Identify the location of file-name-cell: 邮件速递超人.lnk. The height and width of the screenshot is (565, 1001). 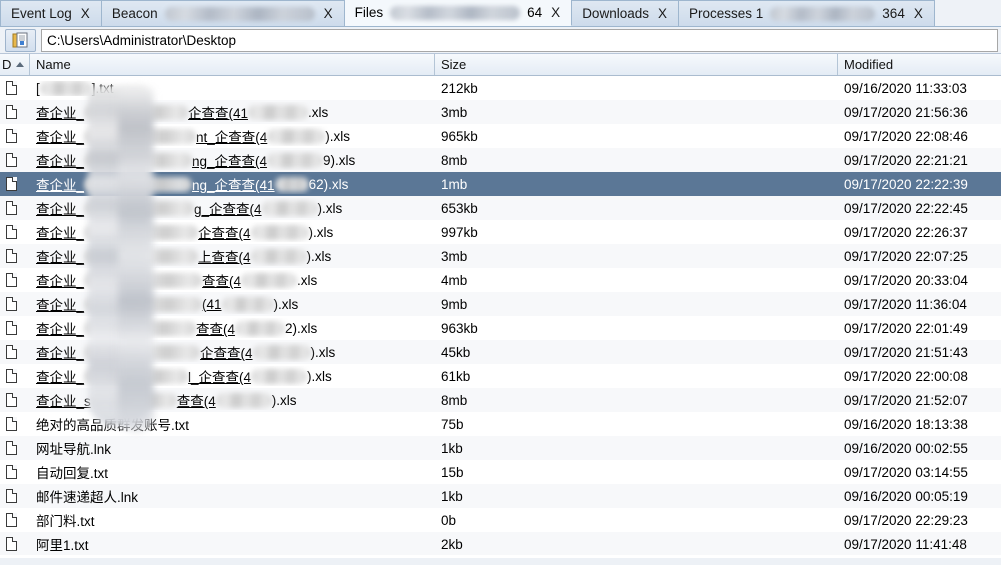
(232, 496).